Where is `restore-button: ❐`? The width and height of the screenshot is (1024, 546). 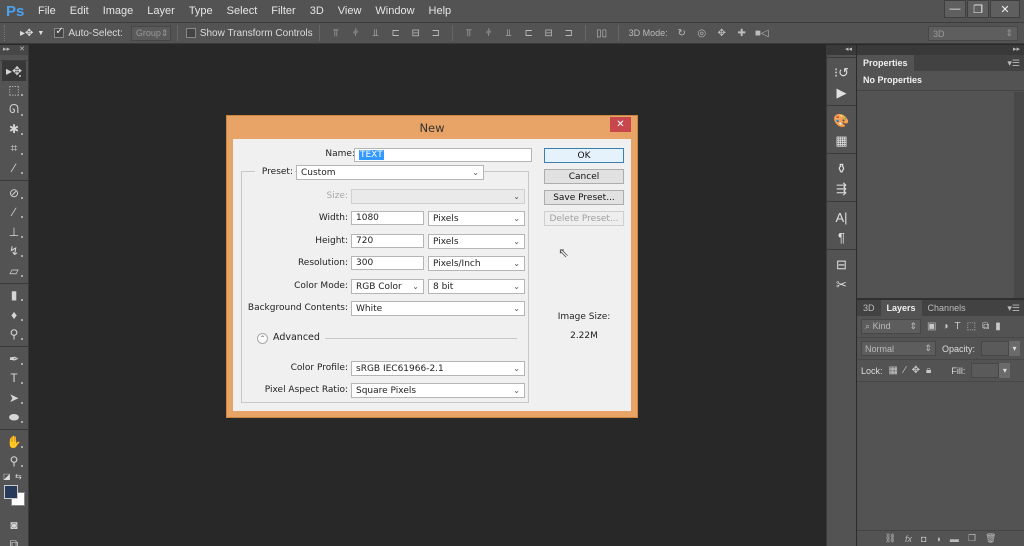
restore-button: ❐ is located at coordinates (978, 9).